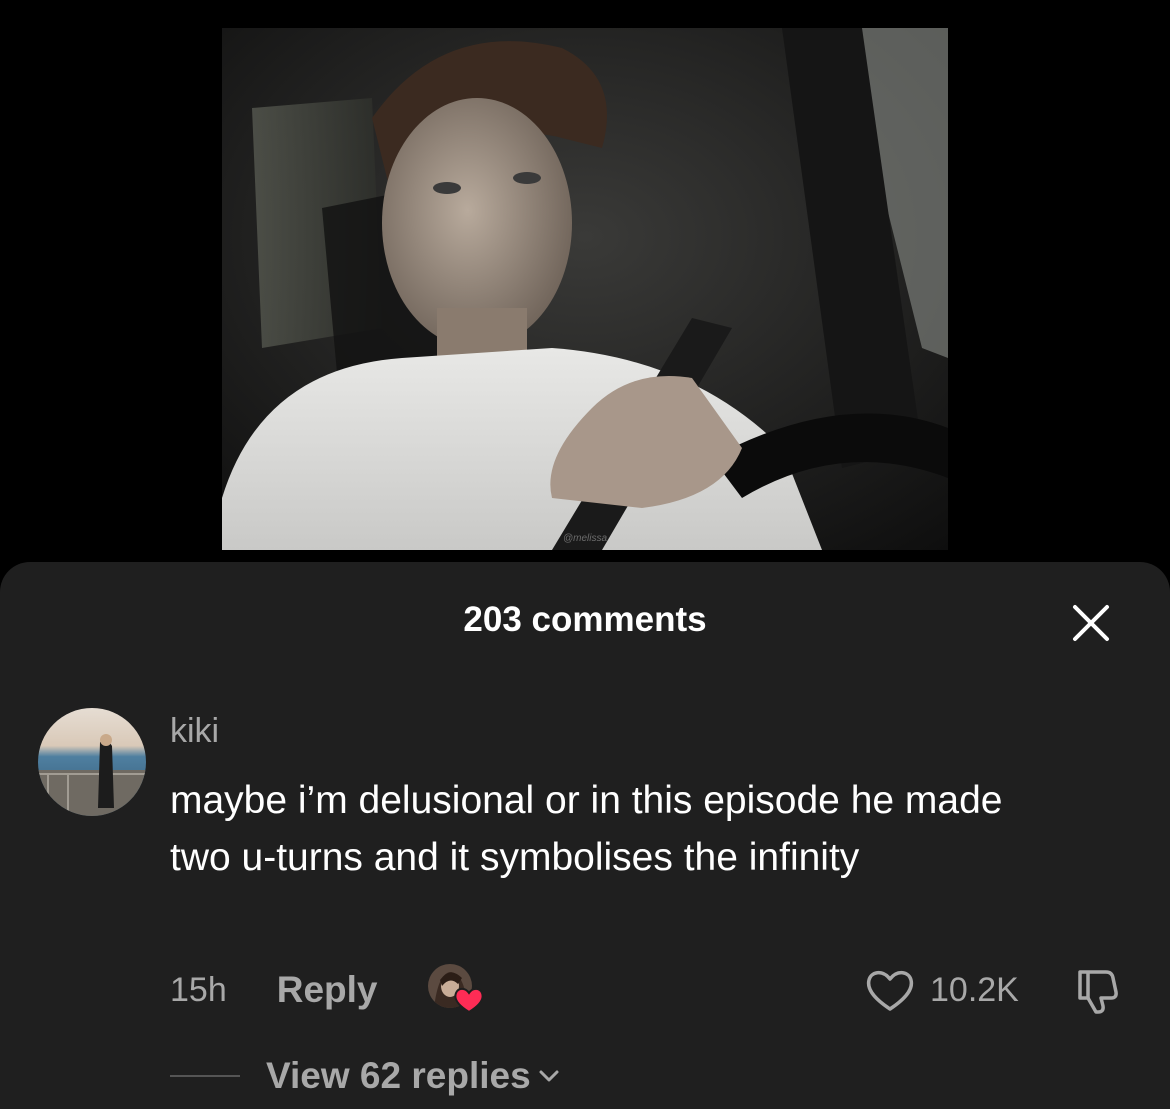 The image size is (1170, 1109). What do you see at coordinates (585, 619) in the screenshot?
I see `comments-count-title: 203 comments` at bounding box center [585, 619].